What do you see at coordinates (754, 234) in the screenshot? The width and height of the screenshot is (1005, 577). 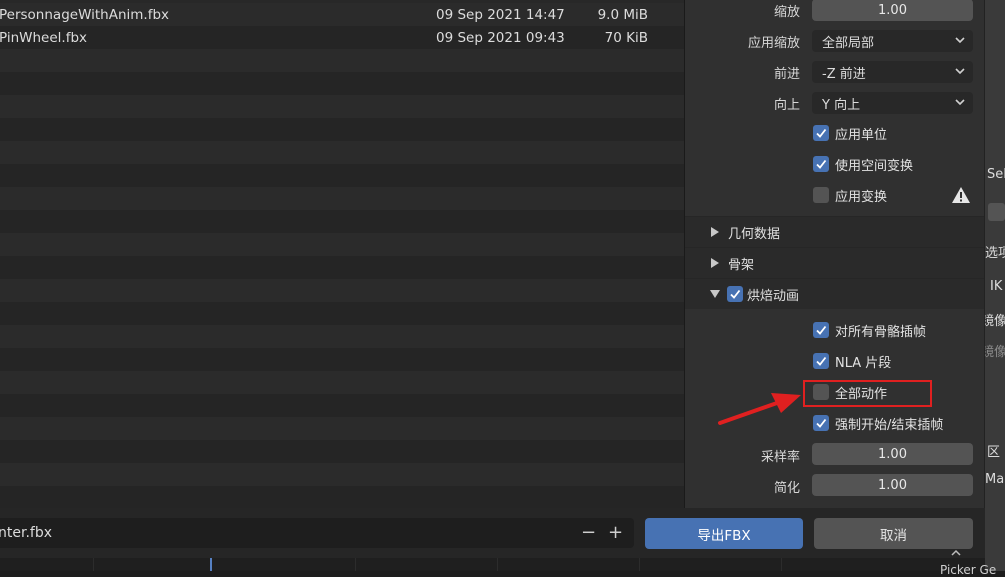 I see `section-geometry-label: 几何数据` at bounding box center [754, 234].